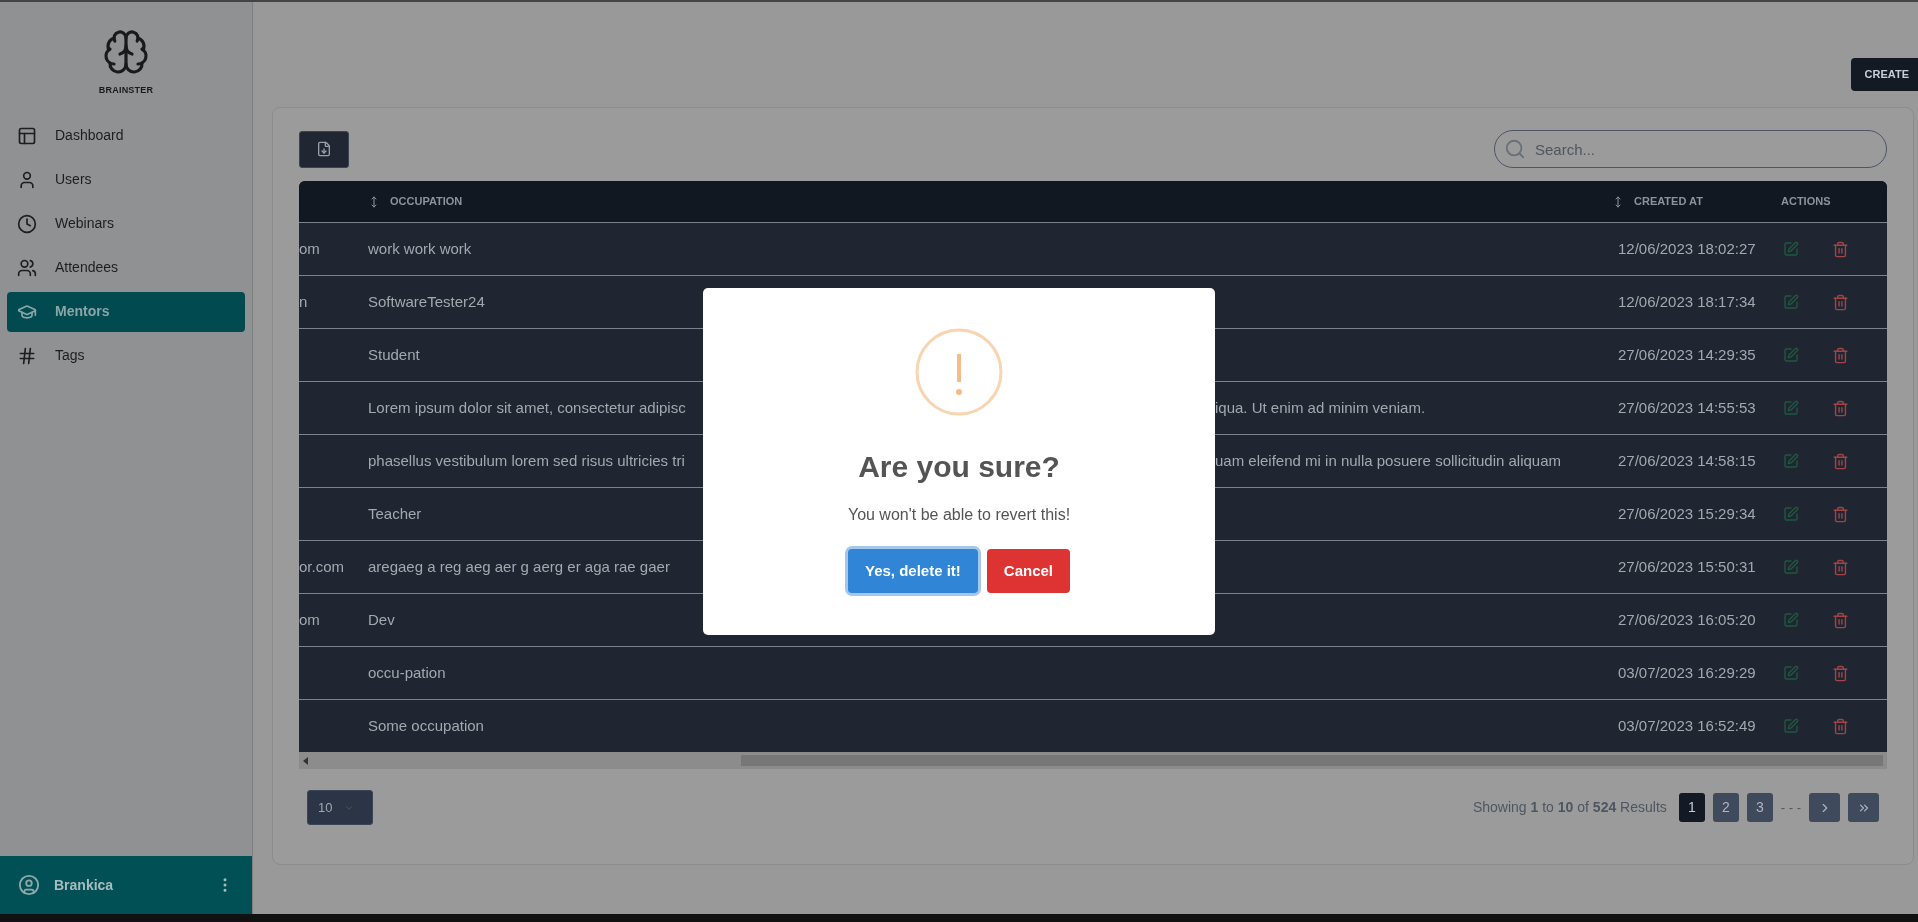 This screenshot has width=1918, height=922. I want to click on table-cell: aregaeg a reg aeg aer g aerg er aga rae gaer, so click(519, 566).